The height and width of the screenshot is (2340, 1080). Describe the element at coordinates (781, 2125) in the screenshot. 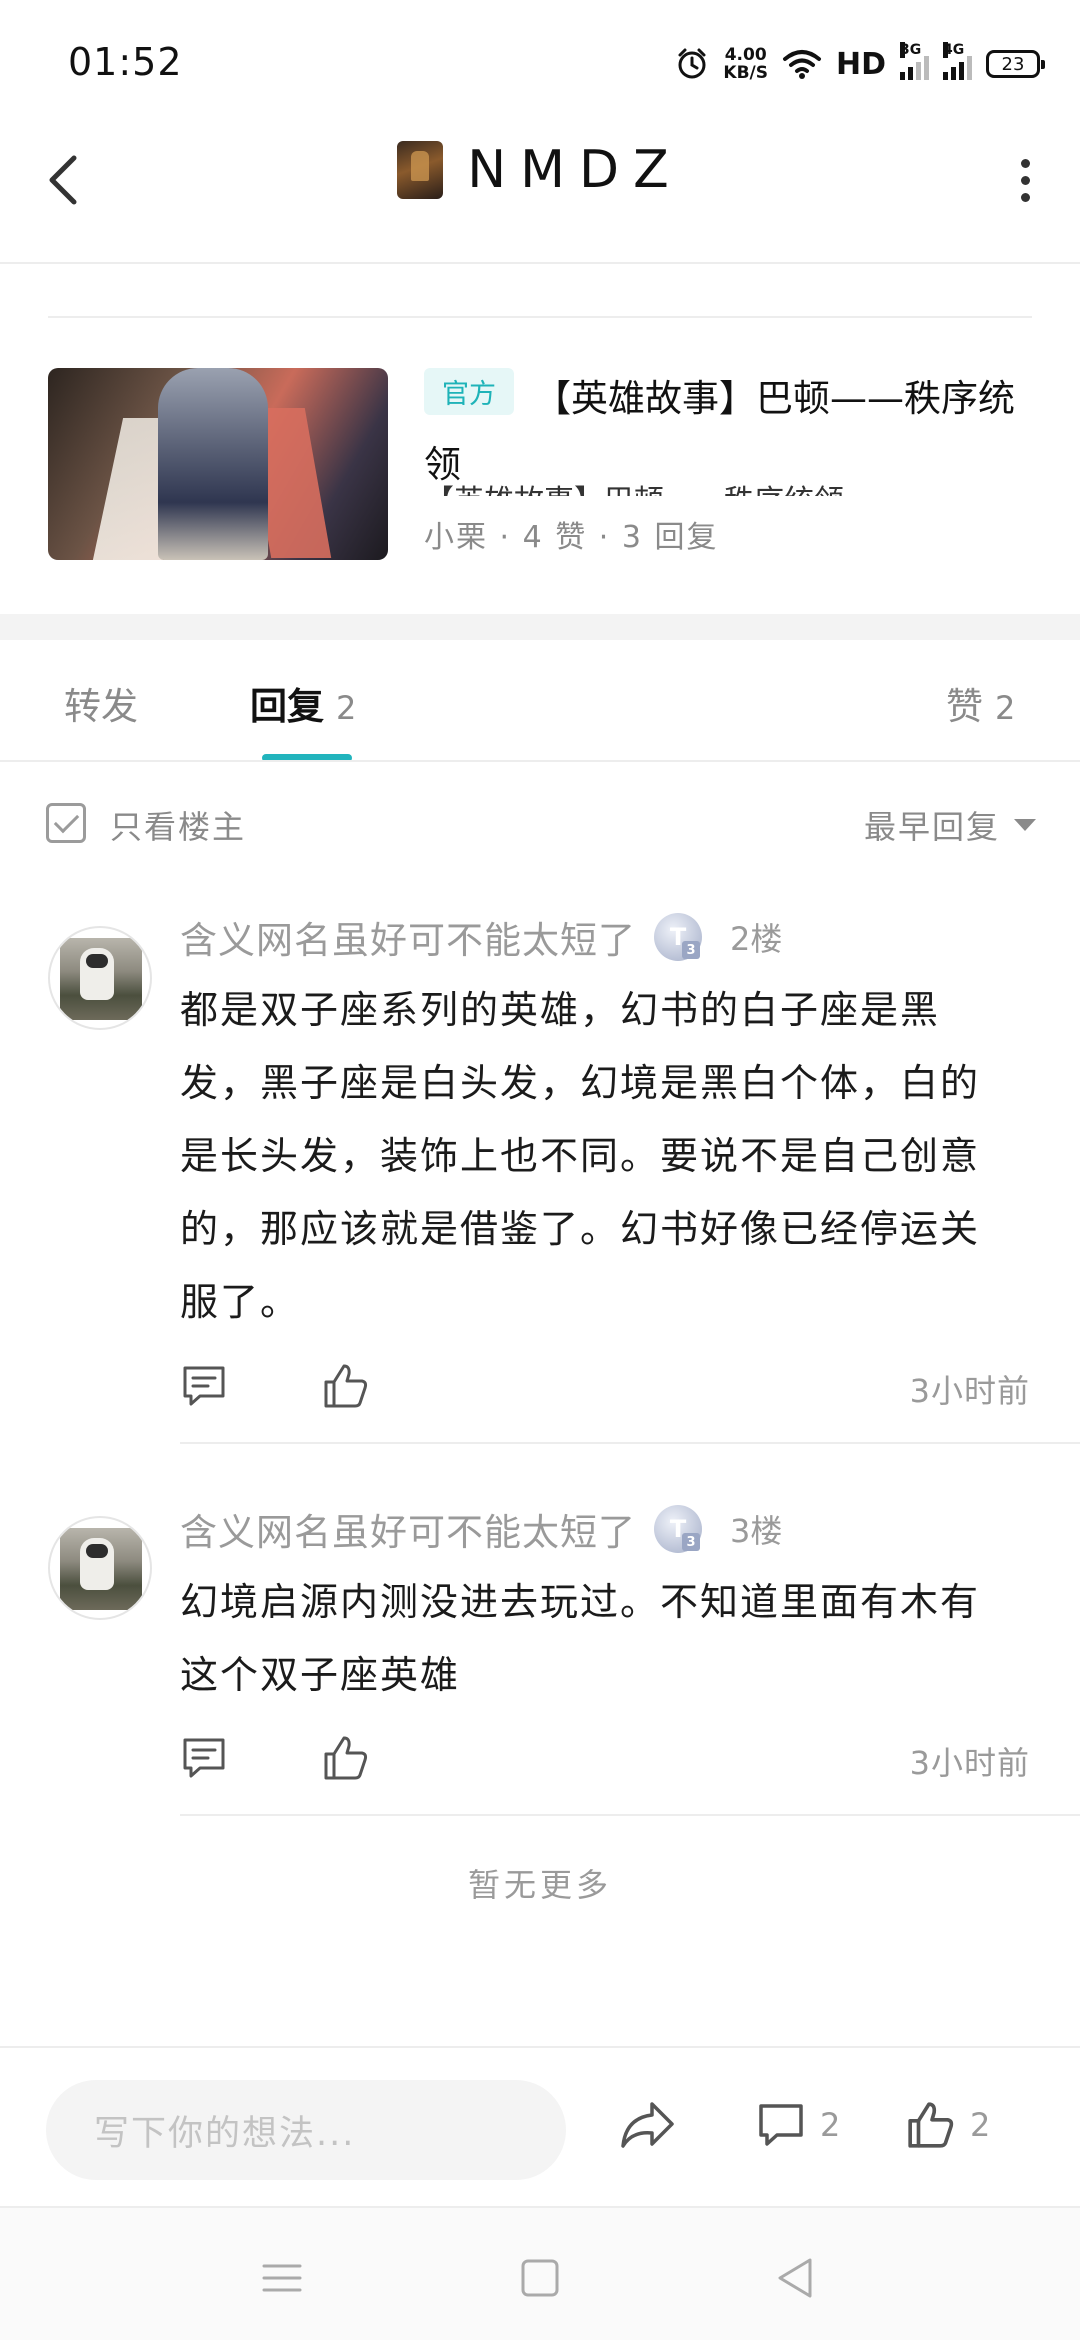

I see `comment-icon` at that location.